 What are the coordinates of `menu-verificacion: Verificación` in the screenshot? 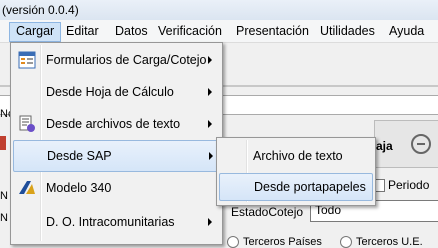 It's located at (190, 32).